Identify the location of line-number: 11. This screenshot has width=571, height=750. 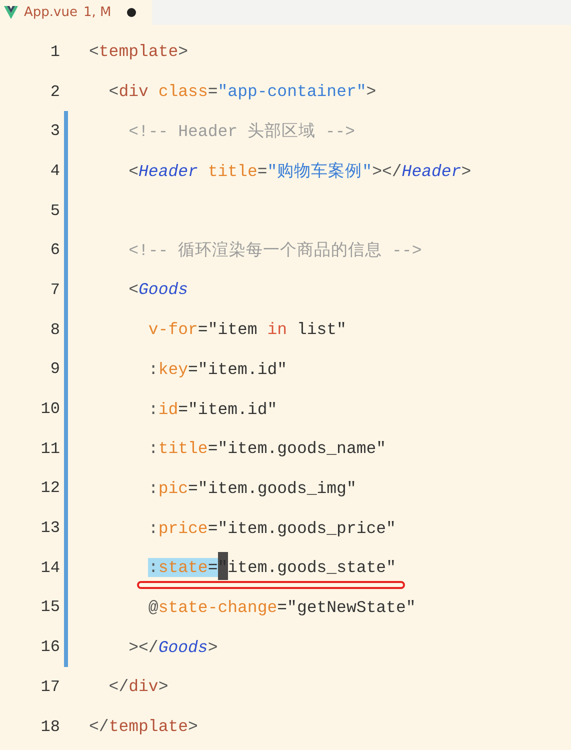
(50, 449).